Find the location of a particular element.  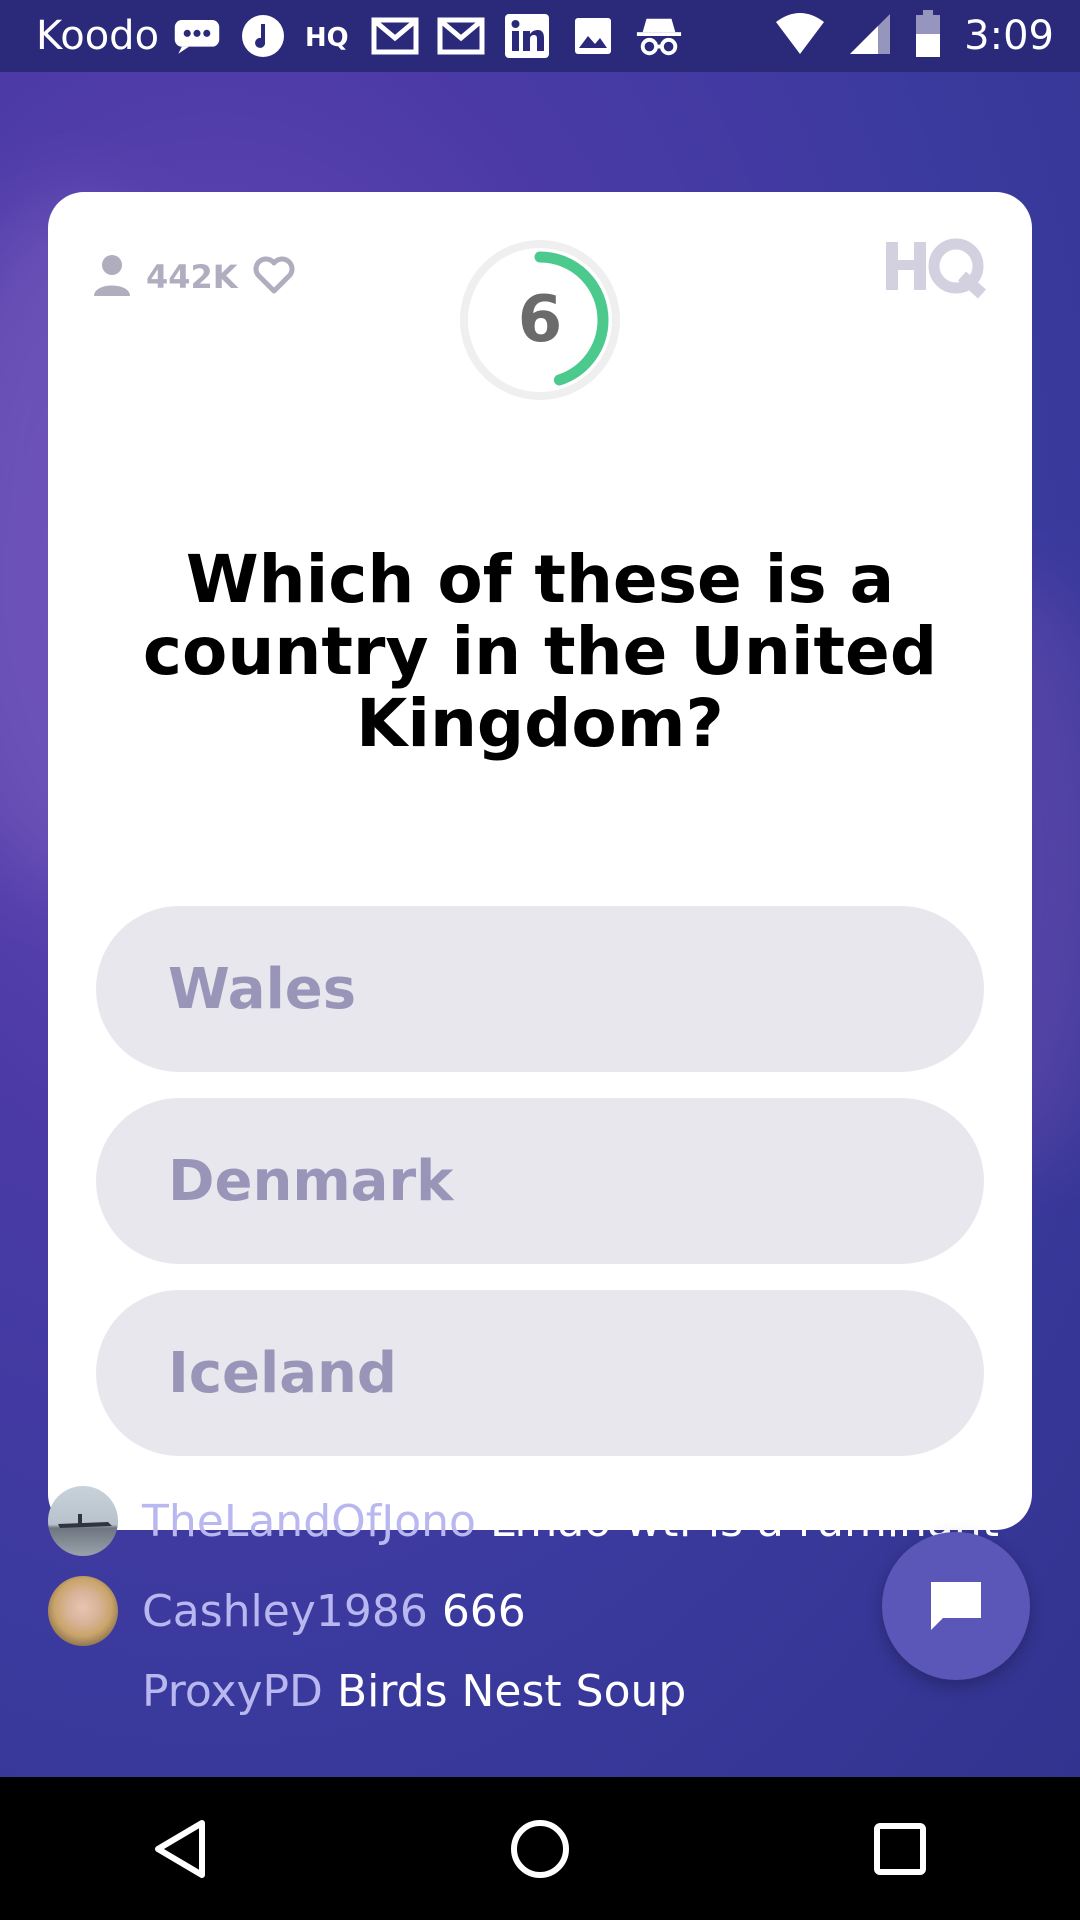

chat-username: Cashley1986 is located at coordinates (285, 1611).